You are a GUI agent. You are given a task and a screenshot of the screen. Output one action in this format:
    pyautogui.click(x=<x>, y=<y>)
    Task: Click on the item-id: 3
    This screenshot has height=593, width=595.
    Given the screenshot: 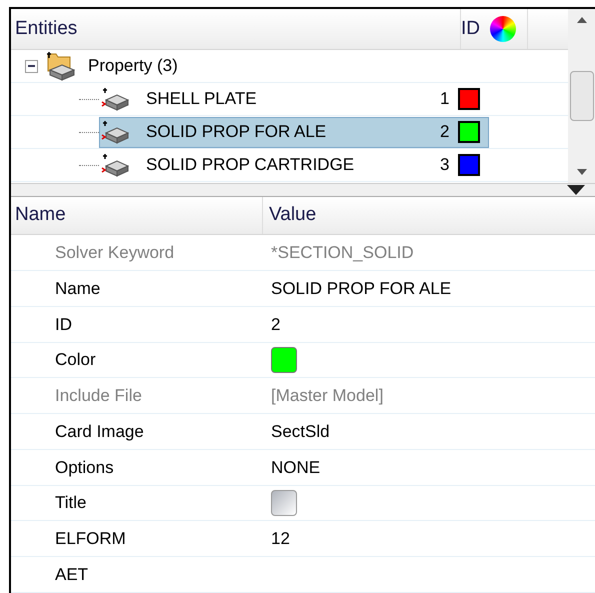 What is the action you would take?
    pyautogui.click(x=445, y=165)
    